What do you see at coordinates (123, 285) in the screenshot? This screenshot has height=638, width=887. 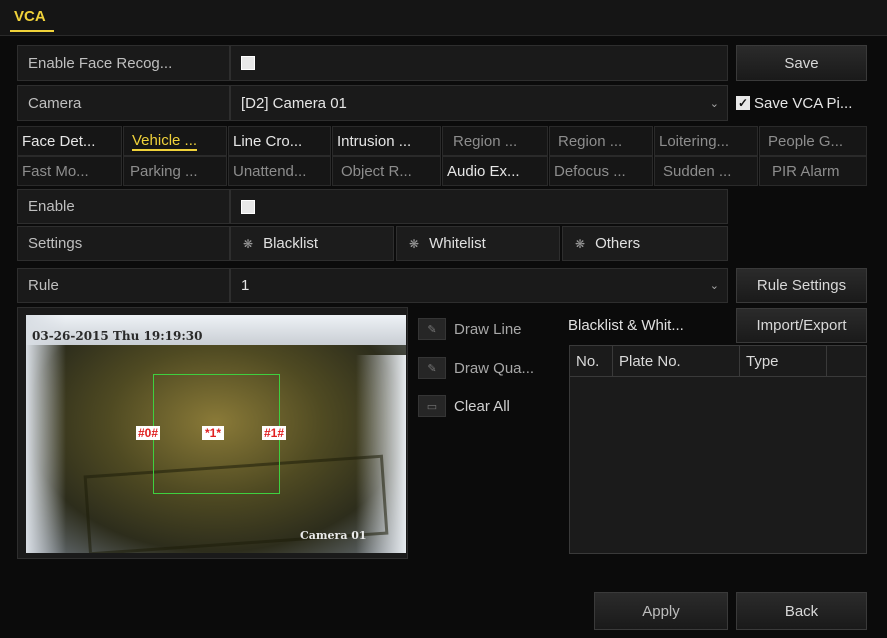 I see `rule-label: Rule` at bounding box center [123, 285].